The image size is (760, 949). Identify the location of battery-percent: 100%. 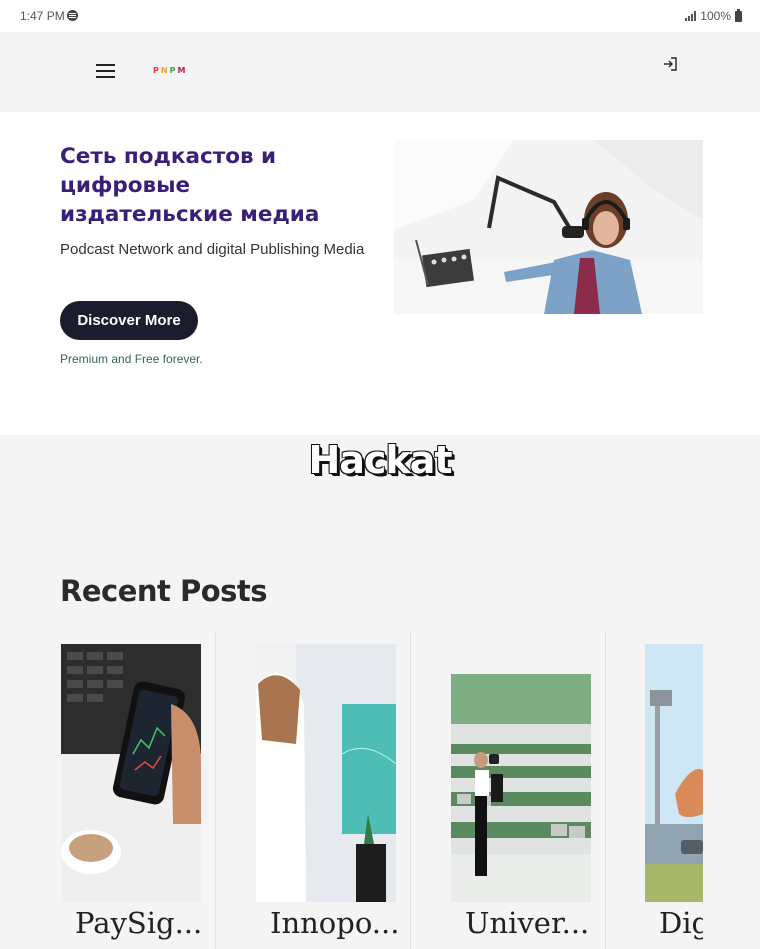
(715, 16).